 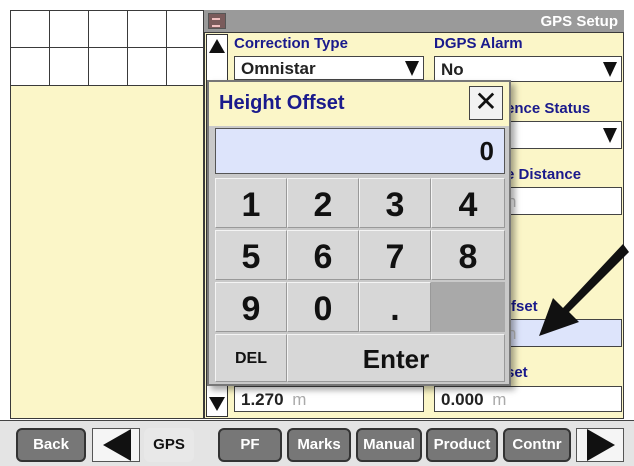 What do you see at coordinates (319, 445) in the screenshot?
I see `marks-button: Marks` at bounding box center [319, 445].